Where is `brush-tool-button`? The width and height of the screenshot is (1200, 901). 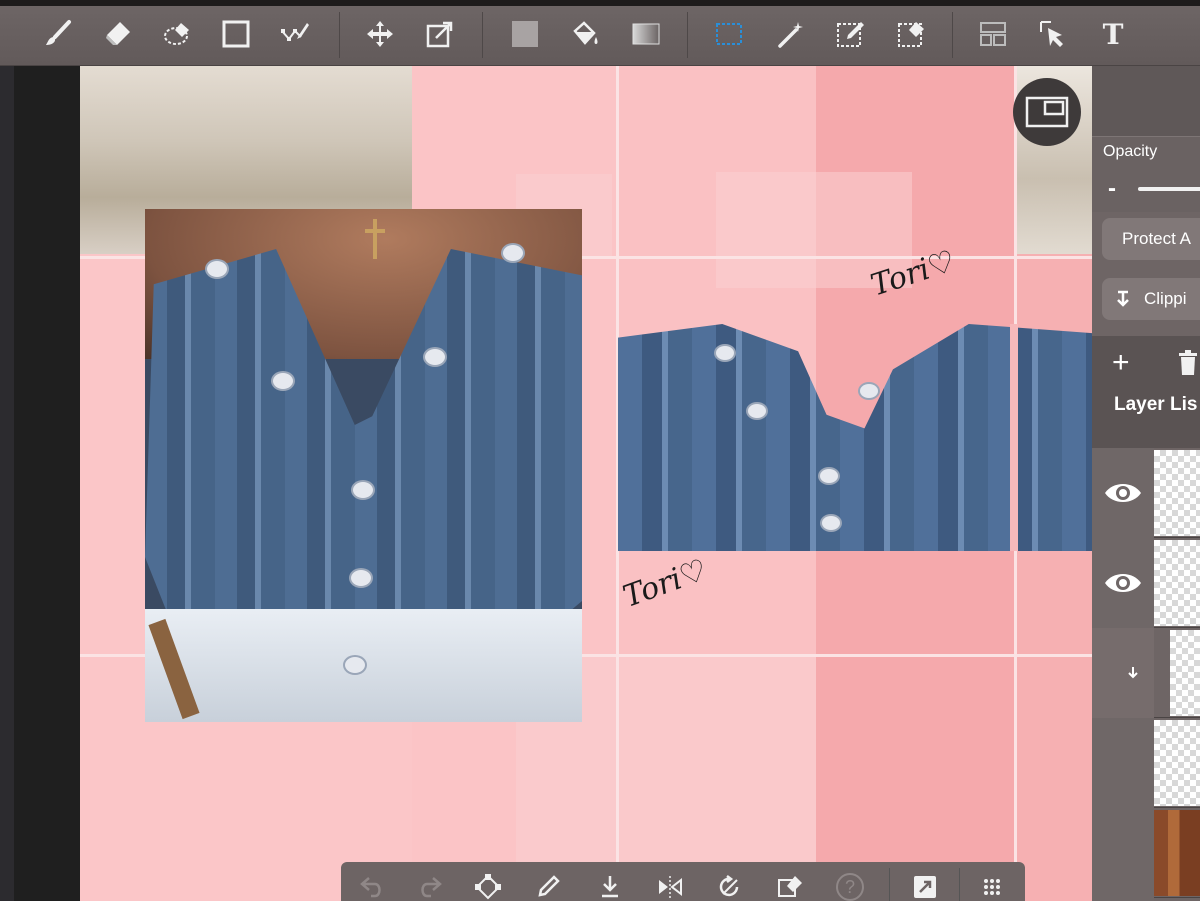 brush-tool-button is located at coordinates (58, 34).